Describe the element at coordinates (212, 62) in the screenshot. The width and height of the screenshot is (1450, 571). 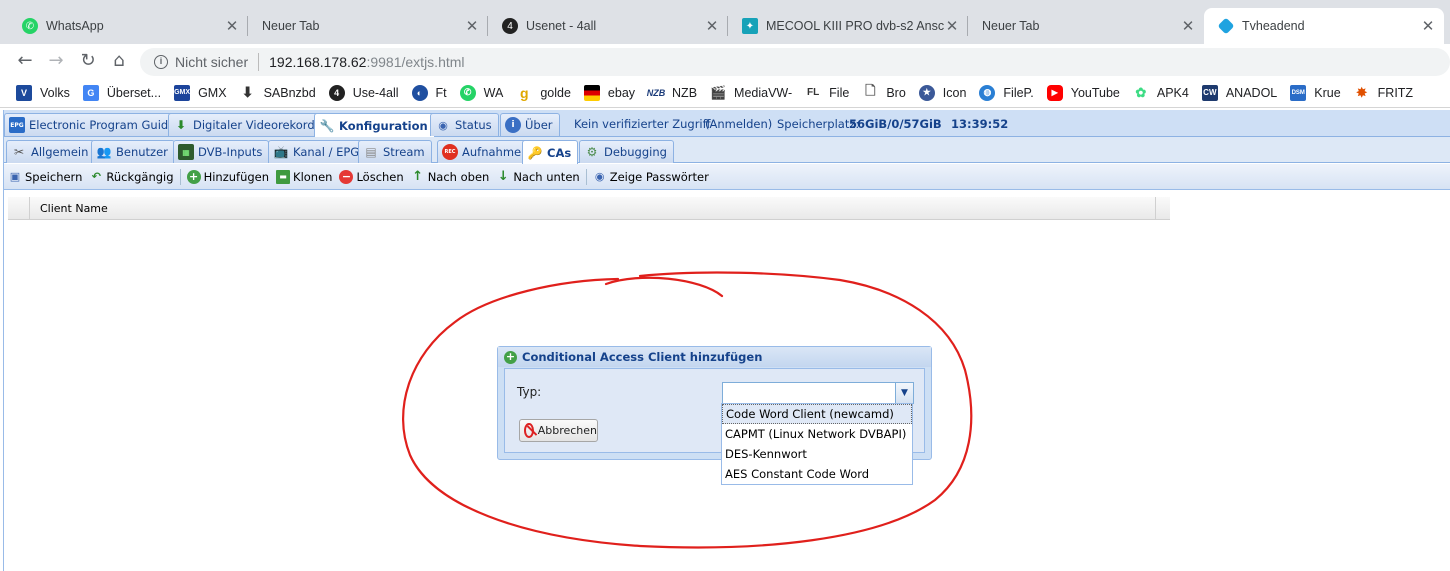
I see `security-label: Nicht sicher` at that location.